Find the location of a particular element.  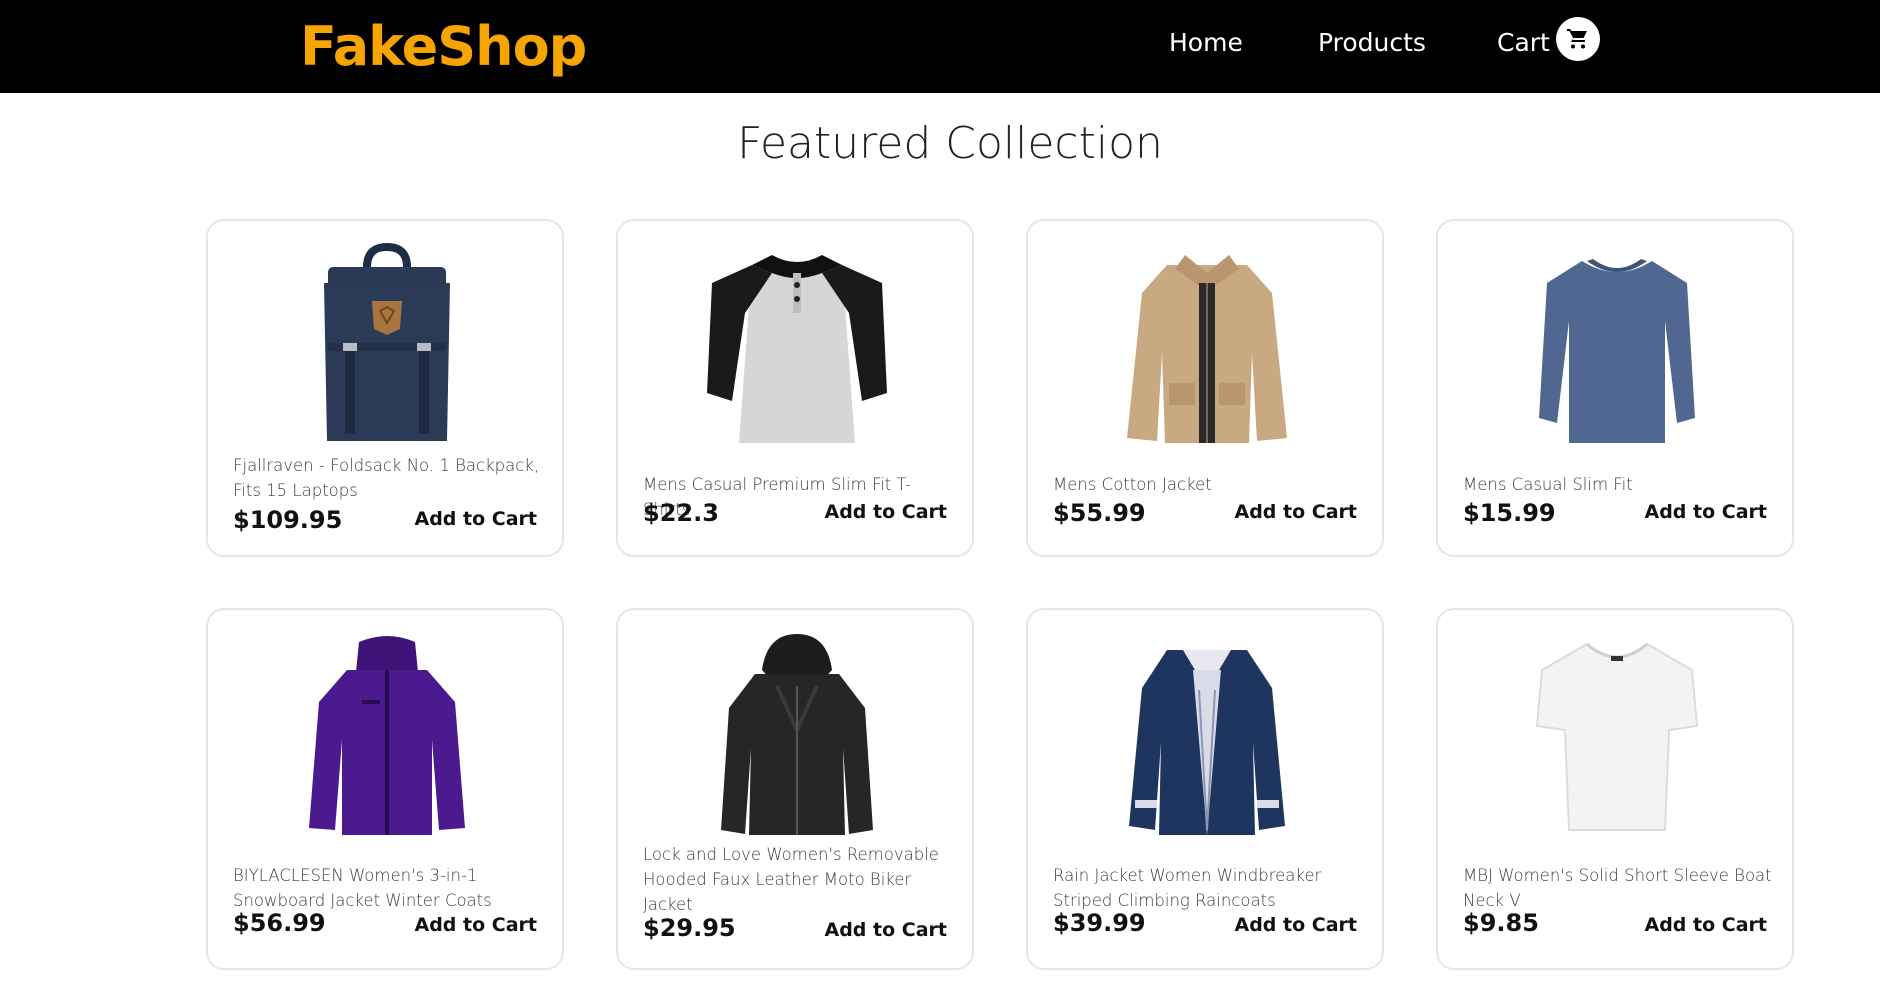

product-price: $29.95 is located at coordinates (689, 928).